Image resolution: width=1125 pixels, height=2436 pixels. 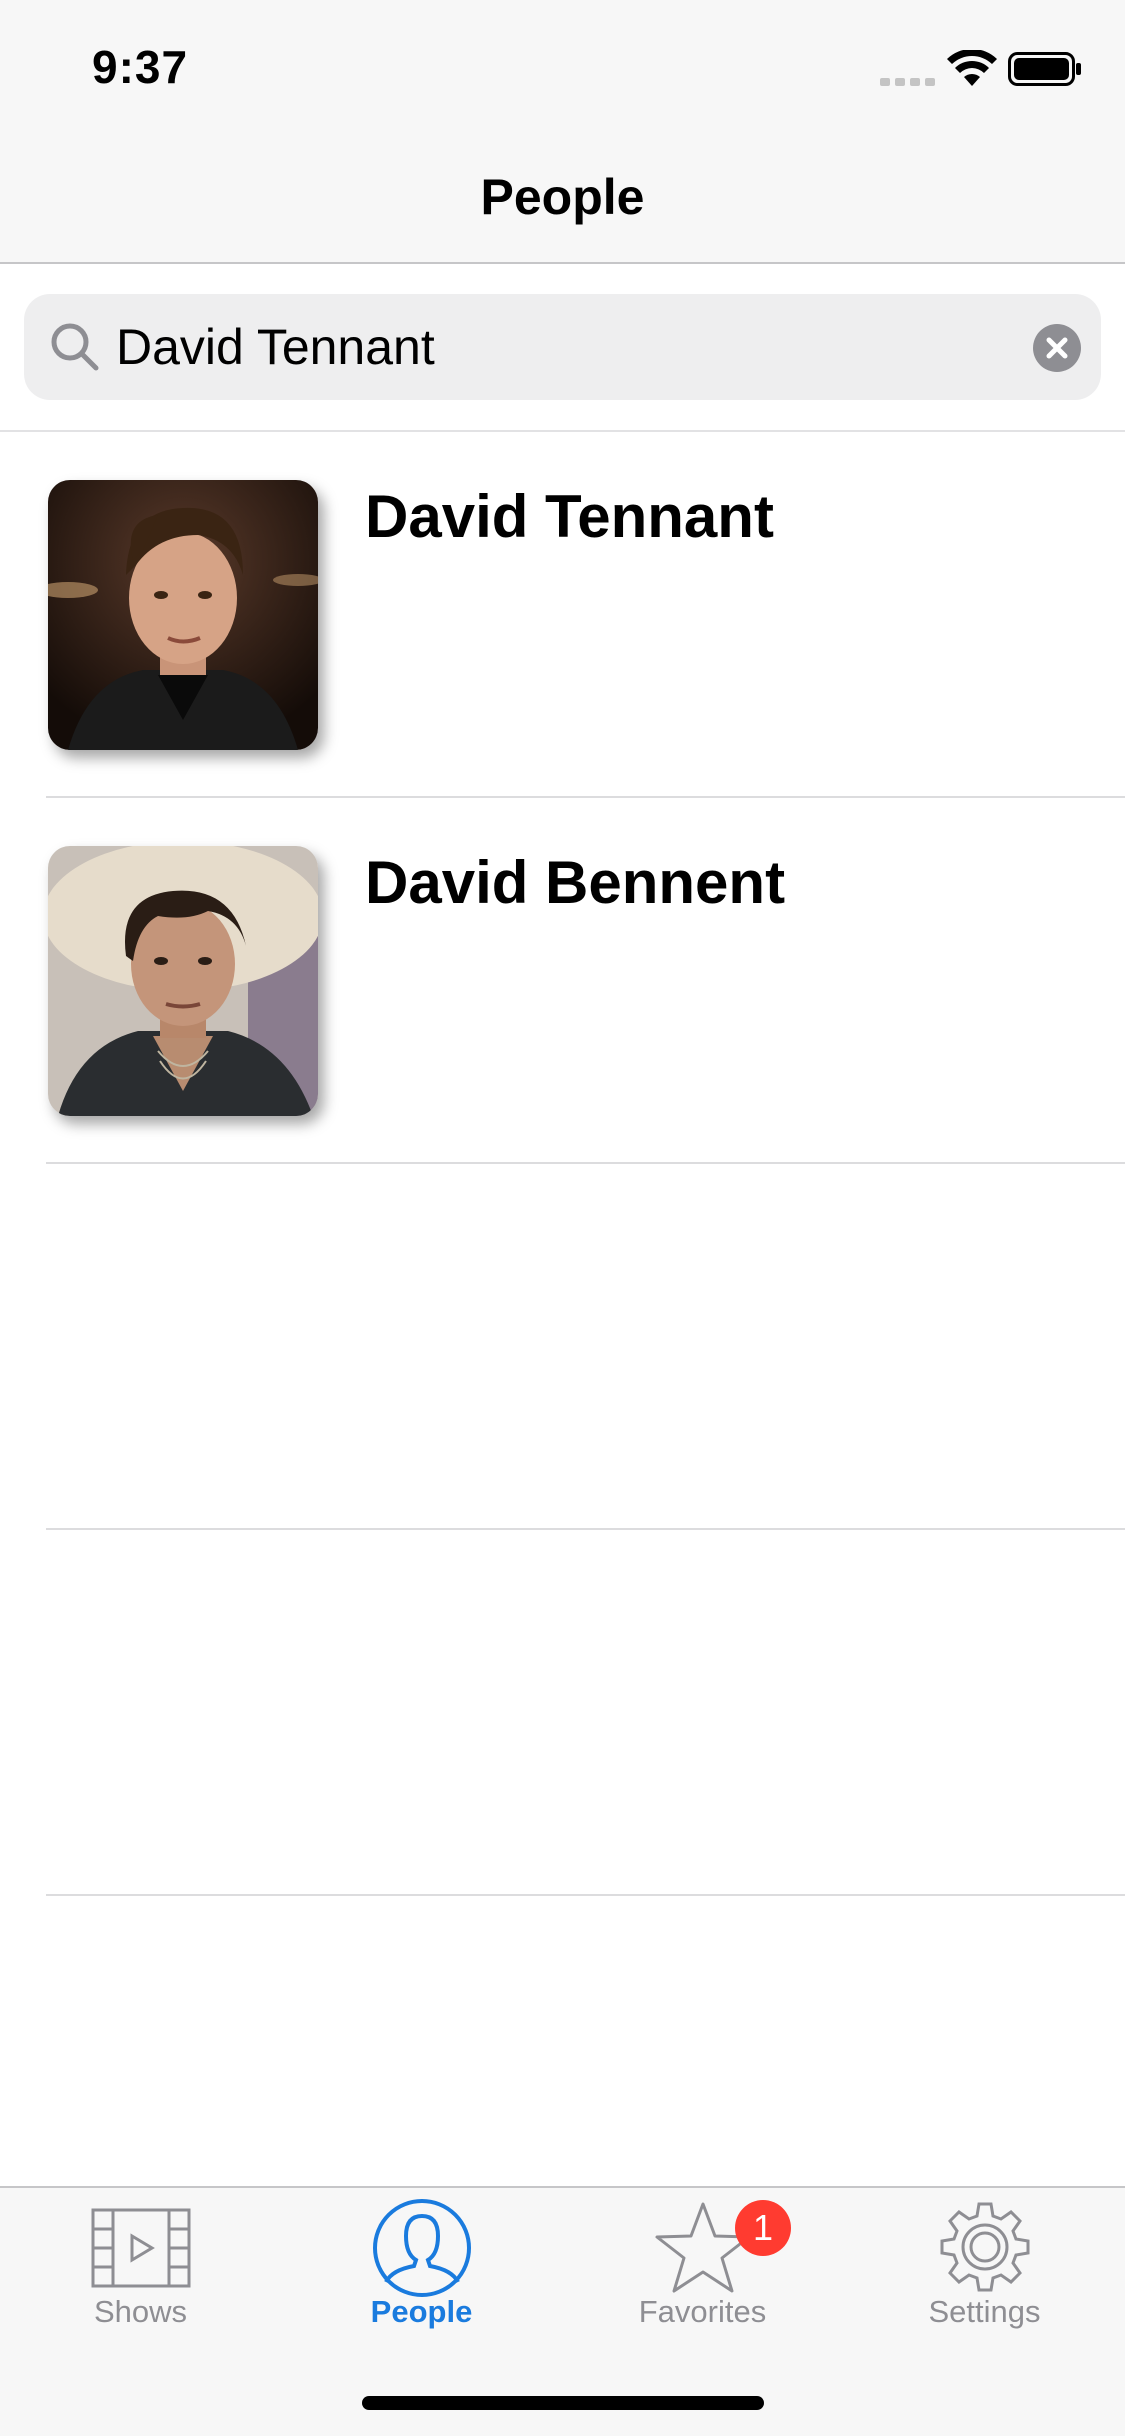 I want to click on favorites-badge: 1, so click(x=763, y=2228).